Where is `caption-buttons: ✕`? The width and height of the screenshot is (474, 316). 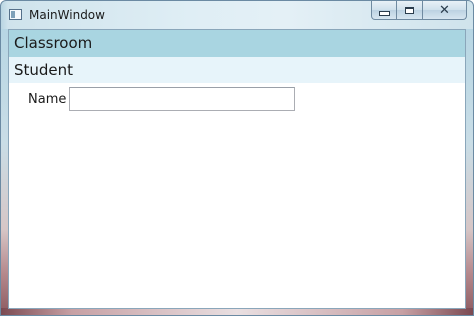 caption-buttons: ✕ is located at coordinates (419, 11).